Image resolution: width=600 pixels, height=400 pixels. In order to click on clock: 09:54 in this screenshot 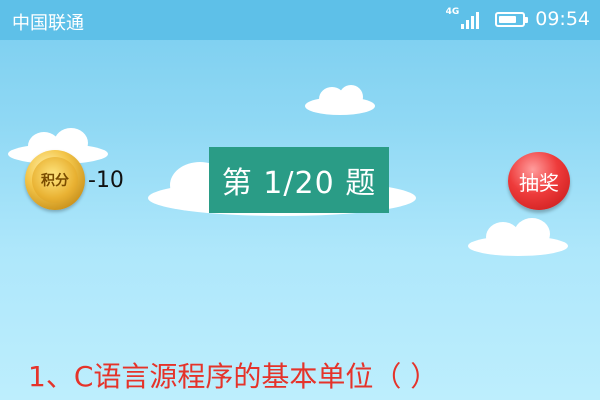, I will do `click(562, 19)`.